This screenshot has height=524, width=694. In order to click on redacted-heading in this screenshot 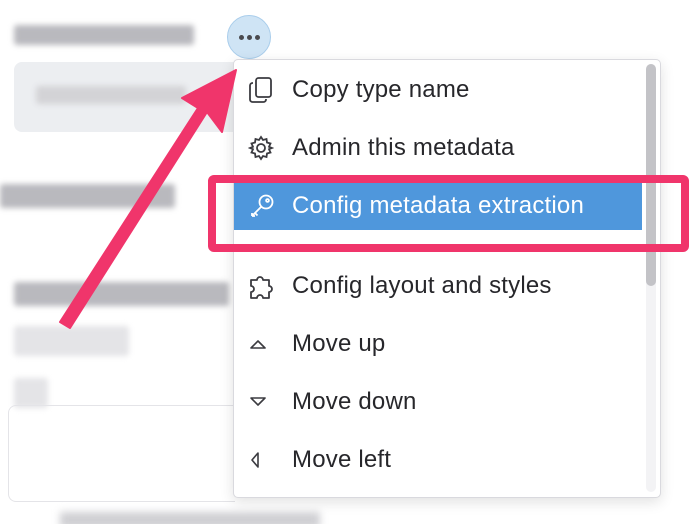, I will do `click(87, 196)`.